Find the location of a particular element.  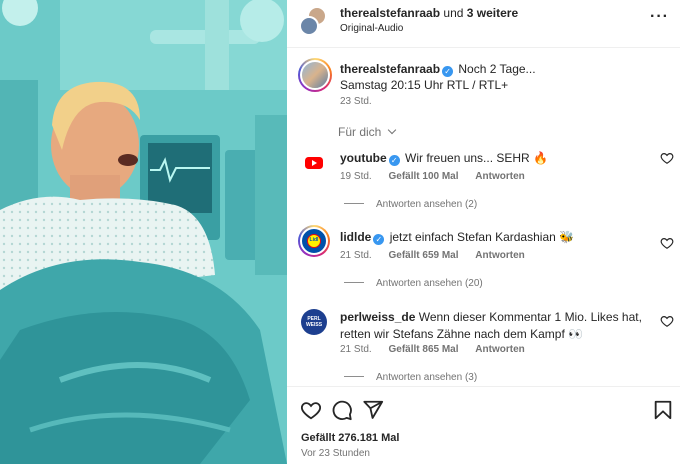

comment-body: Wir freuen uns... SEHR 🔥 is located at coordinates (476, 158).